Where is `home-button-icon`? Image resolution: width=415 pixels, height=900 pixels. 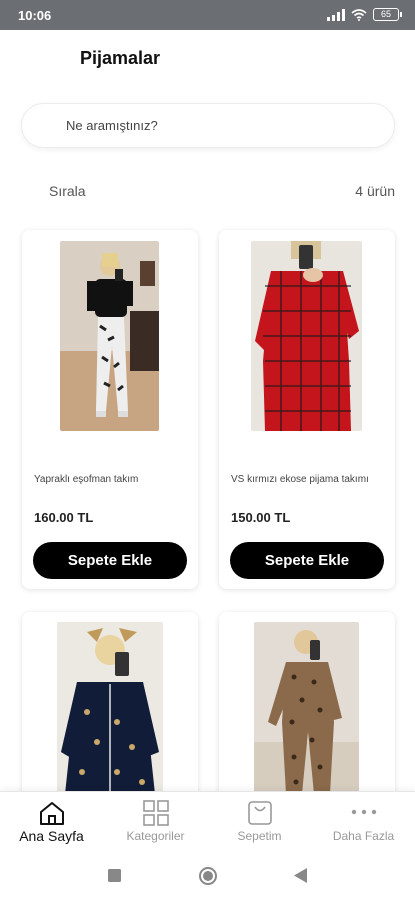 home-button-icon is located at coordinates (208, 876).